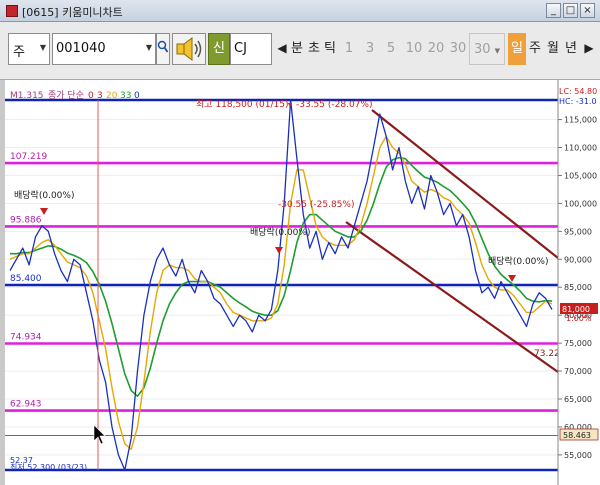 This screenshot has width=600, height=485. Describe the element at coordinates (125, 96) in the screenshot. I see `legend-ma-33: 33` at that location.